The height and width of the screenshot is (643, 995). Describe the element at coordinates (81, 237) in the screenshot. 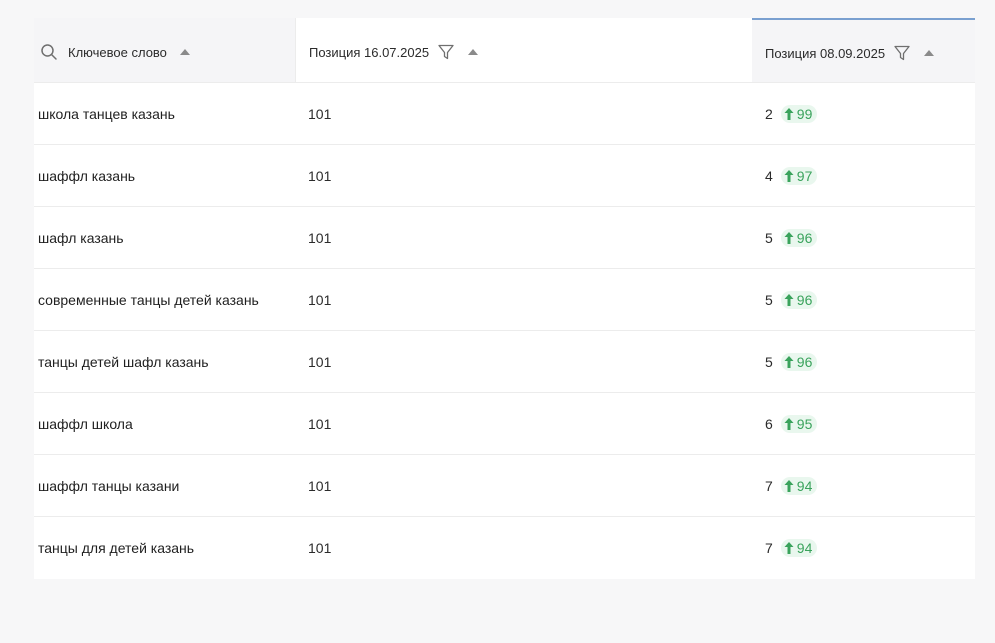

I see `keyword-cell: шафл казань` at that location.